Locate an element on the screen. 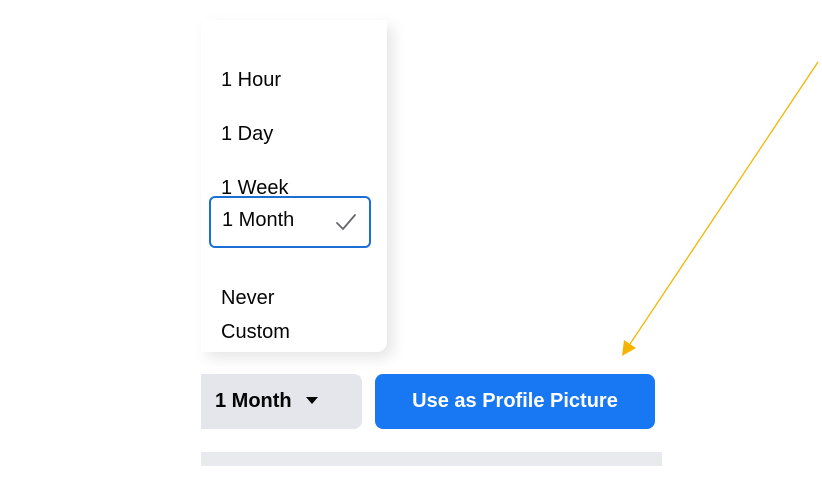  use-as-profile-picture-button: Use as Profile Picture is located at coordinates (515, 401).